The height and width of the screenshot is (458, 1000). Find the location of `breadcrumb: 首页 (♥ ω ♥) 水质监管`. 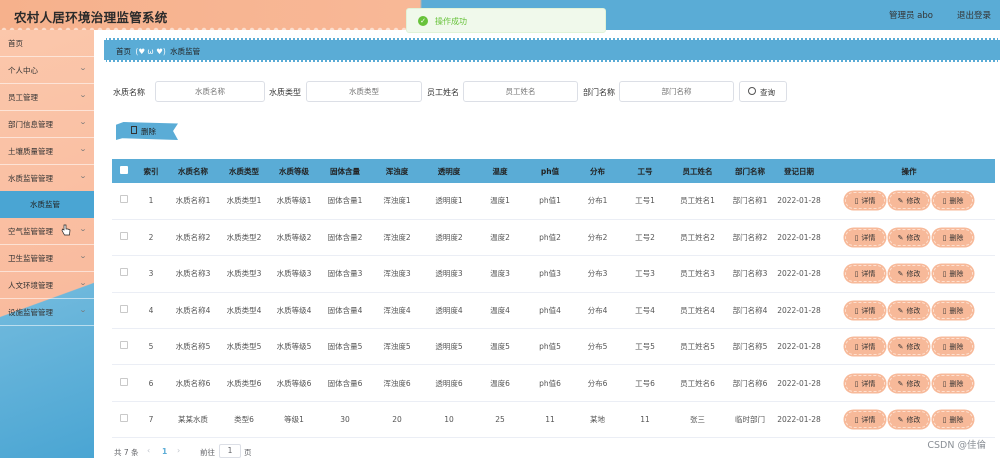

breadcrumb: 首页 (♥ ω ♥) 水质监管 is located at coordinates (158, 51).